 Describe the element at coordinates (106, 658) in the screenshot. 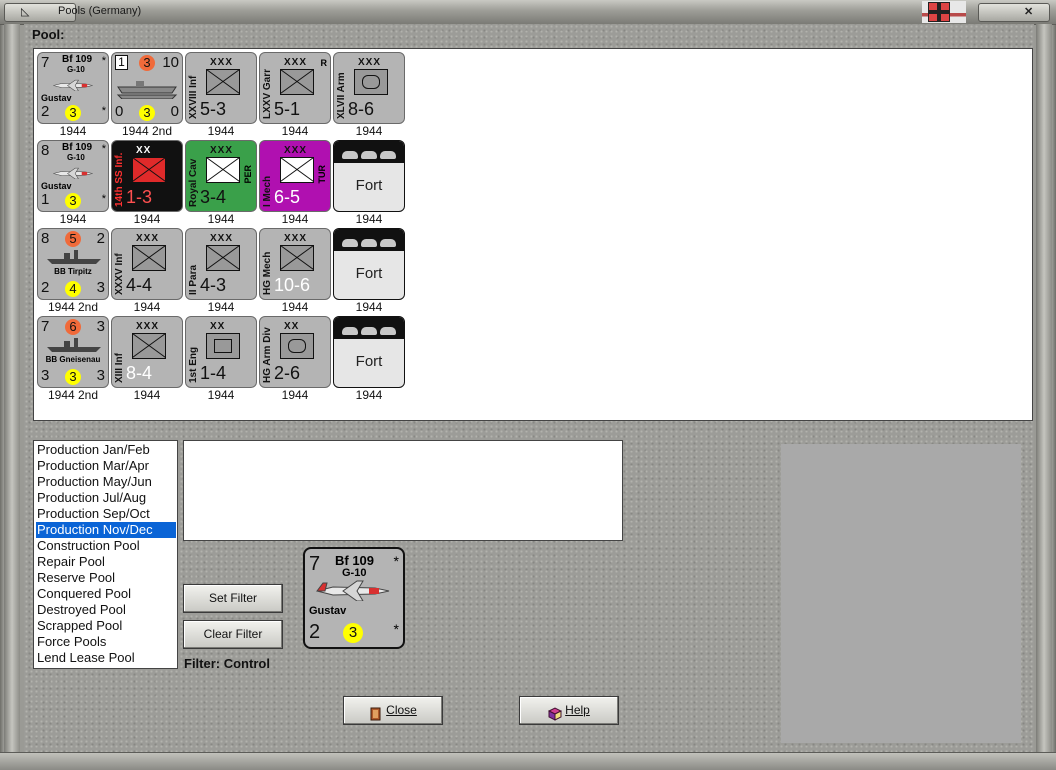

I see `pool-list-item: Lend Lease Pool` at that location.